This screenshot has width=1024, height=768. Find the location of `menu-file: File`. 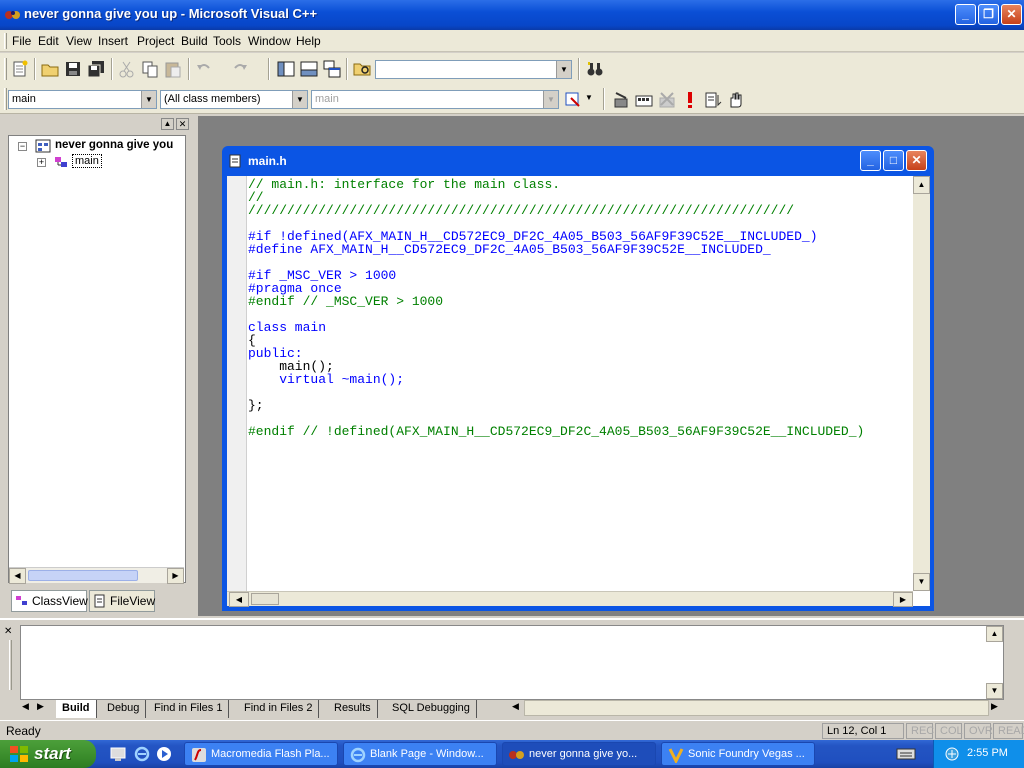

menu-file: File is located at coordinates (21, 41).